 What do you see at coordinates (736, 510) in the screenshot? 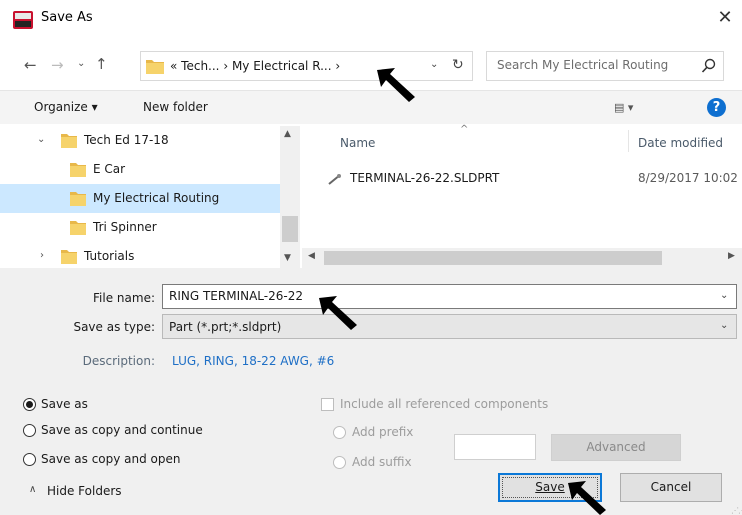
I see `resize-grip-icon: ⋰⋰` at bounding box center [736, 510].